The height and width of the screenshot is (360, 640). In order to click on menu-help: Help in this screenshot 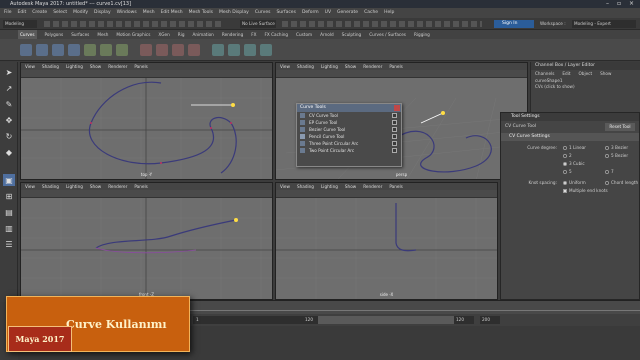, I will do `click(389, 13)`.